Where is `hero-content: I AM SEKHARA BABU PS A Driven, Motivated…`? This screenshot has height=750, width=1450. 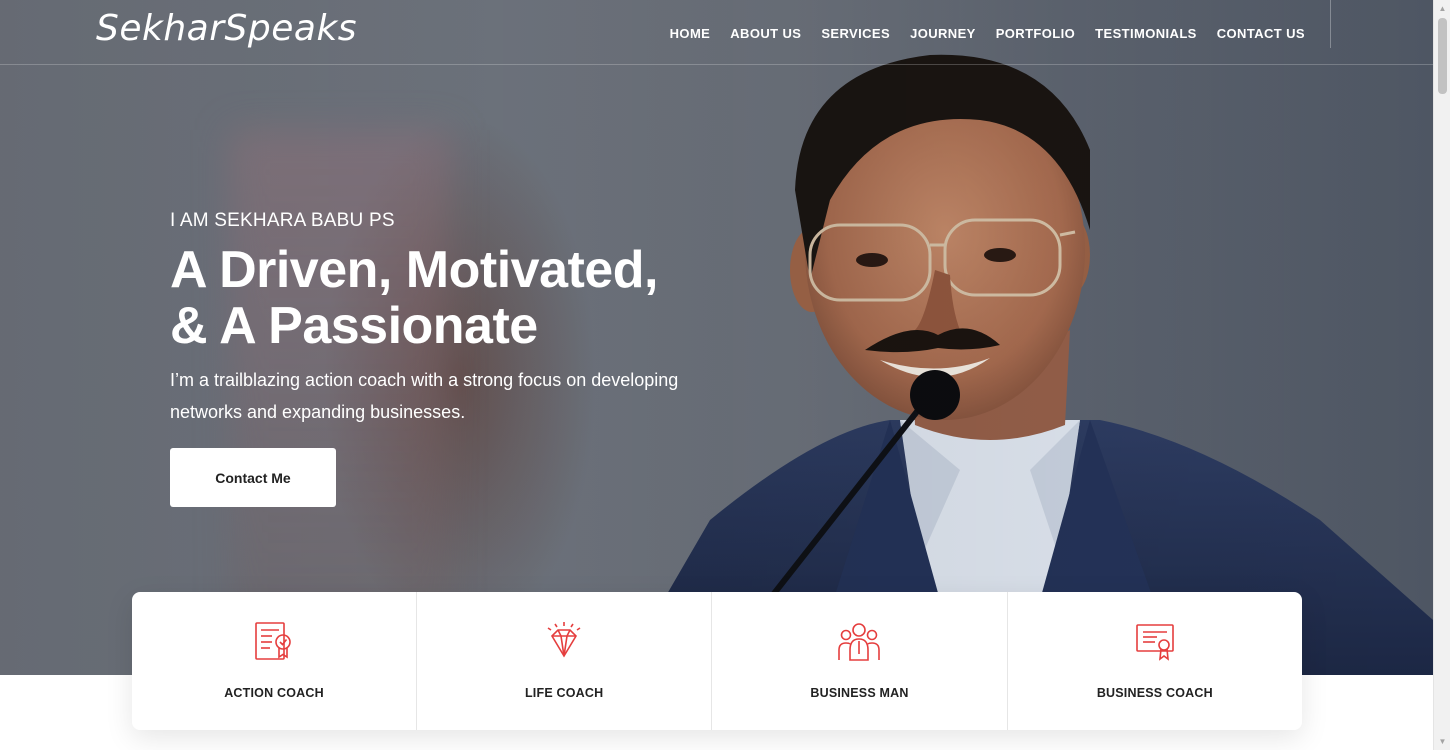 hero-content: I AM SEKHARA BABU PS A Driven, Motivated… is located at coordinates (440, 358).